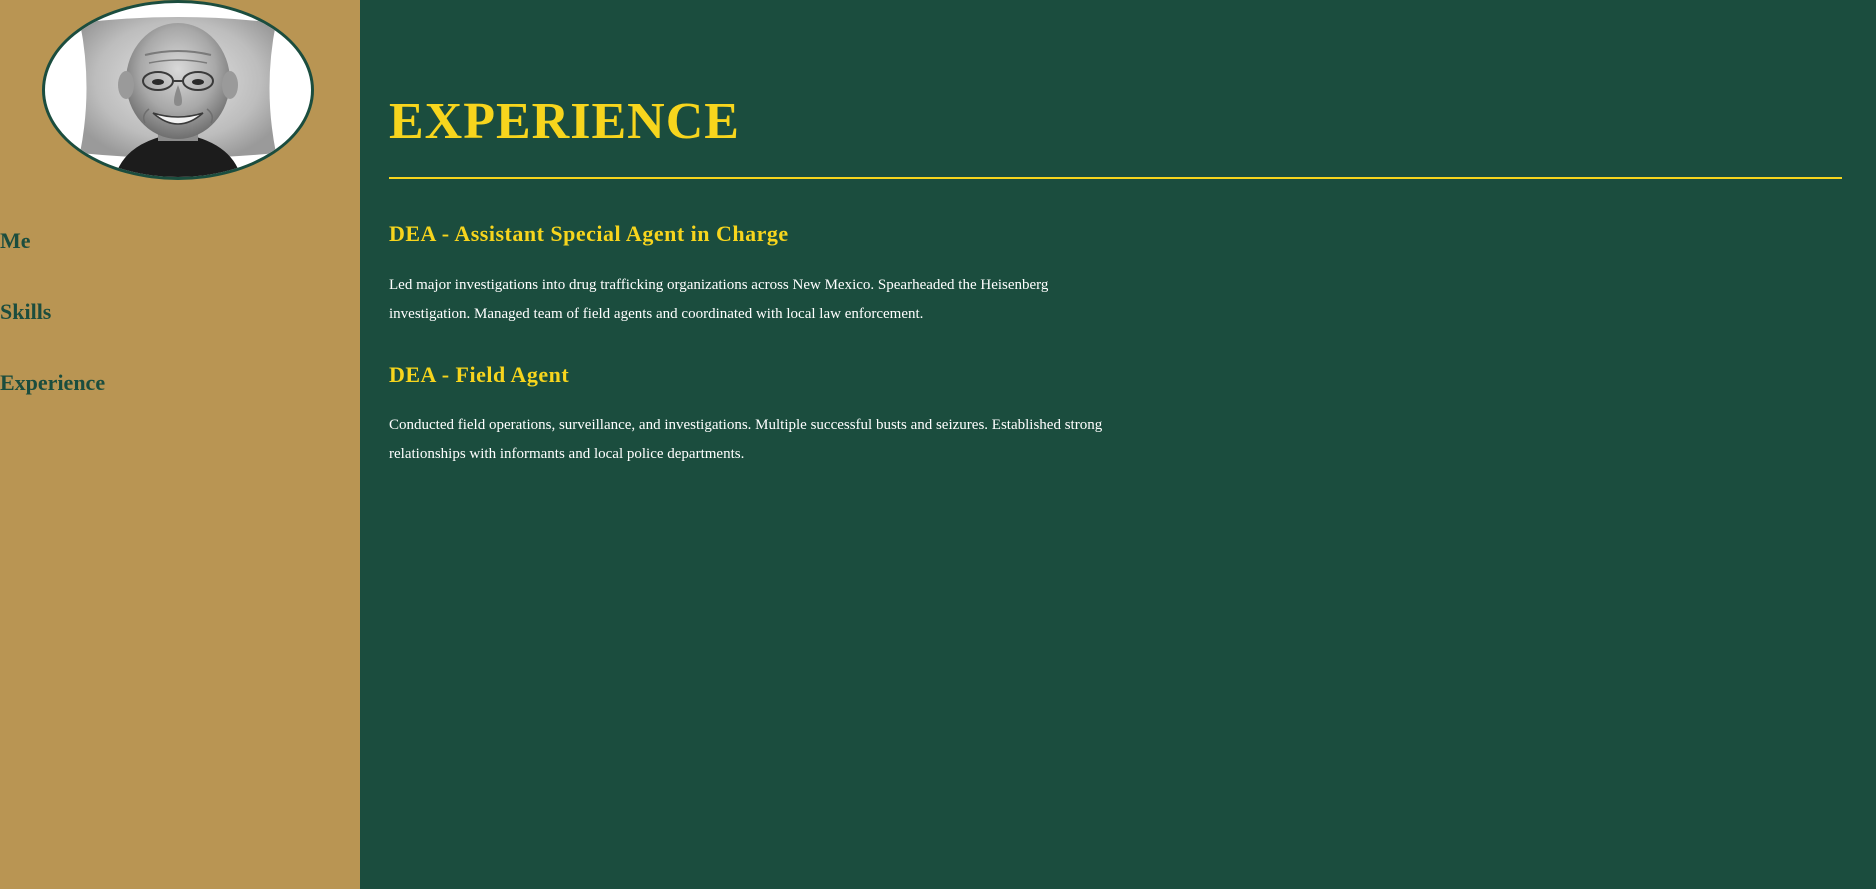 The image size is (1876, 889). What do you see at coordinates (178, 97) in the screenshot?
I see `profile-photo` at bounding box center [178, 97].